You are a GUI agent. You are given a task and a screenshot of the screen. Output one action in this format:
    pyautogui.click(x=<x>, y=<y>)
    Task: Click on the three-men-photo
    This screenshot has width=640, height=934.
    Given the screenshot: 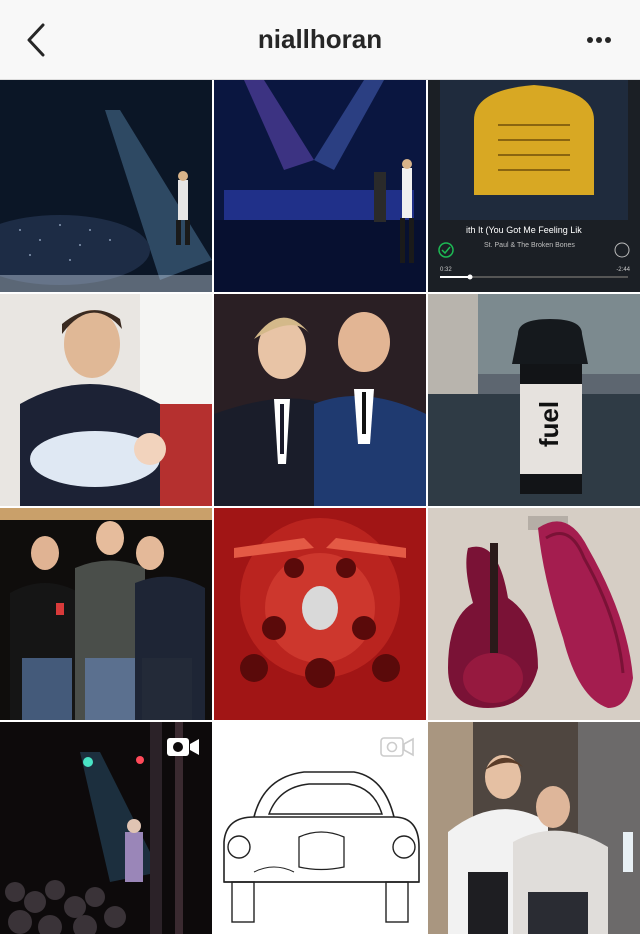 What is the action you would take?
    pyautogui.click(x=106, y=614)
    